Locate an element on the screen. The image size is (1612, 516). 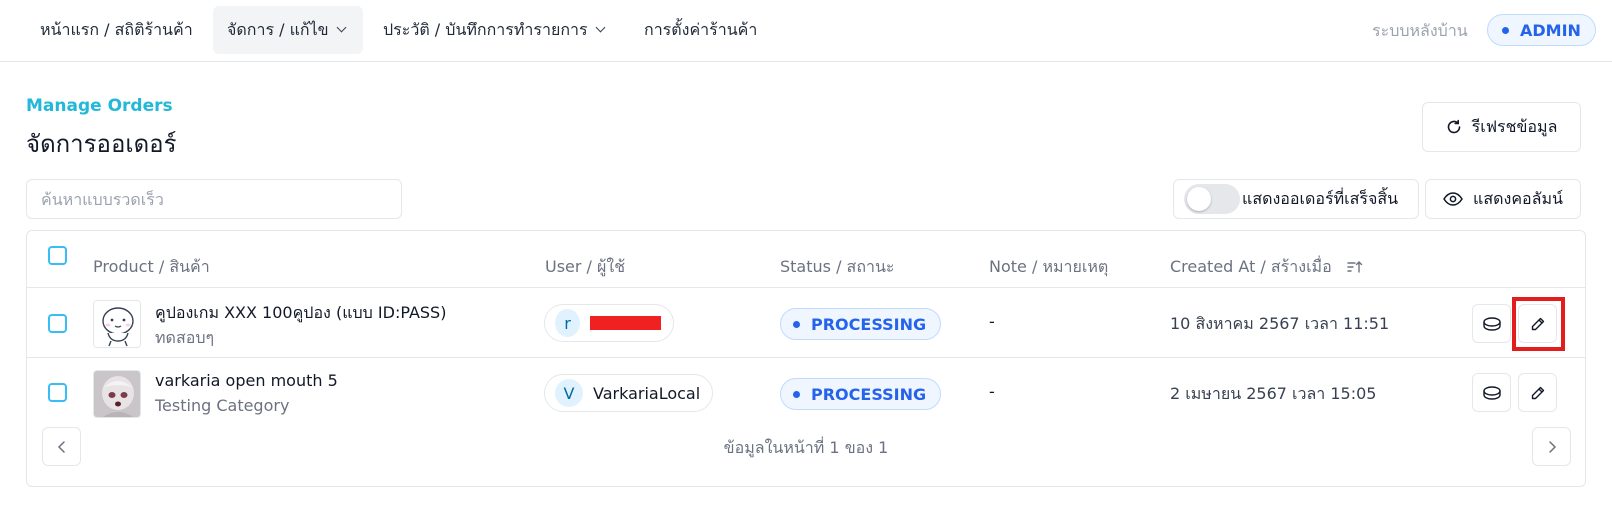
next-page-button is located at coordinates (1551, 446).